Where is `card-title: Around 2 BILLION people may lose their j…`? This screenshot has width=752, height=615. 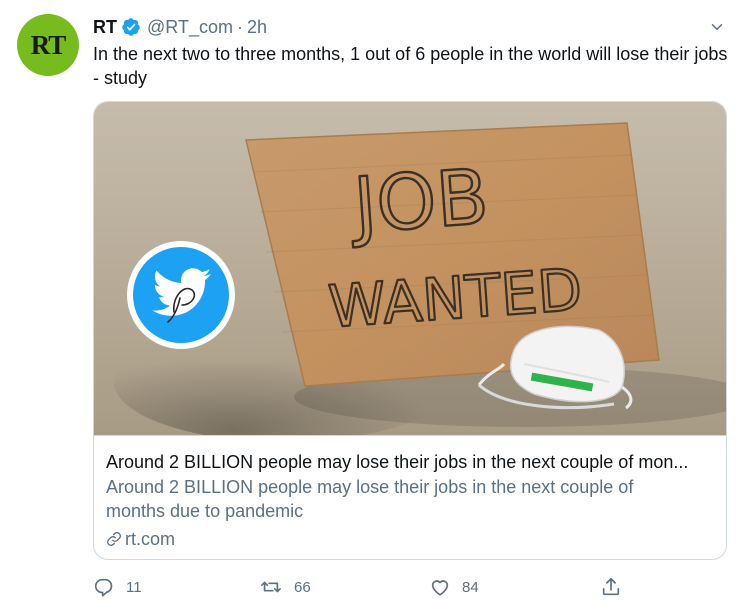 card-title: Around 2 BILLION people may lose their j… is located at coordinates (412, 462).